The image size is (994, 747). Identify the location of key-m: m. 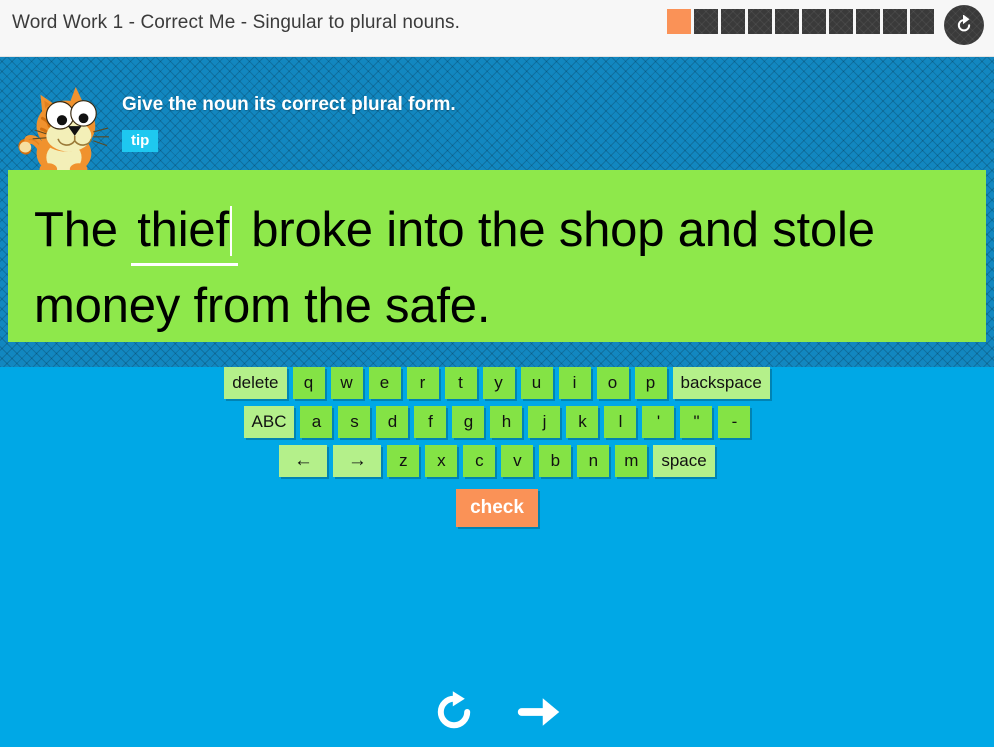
(631, 461).